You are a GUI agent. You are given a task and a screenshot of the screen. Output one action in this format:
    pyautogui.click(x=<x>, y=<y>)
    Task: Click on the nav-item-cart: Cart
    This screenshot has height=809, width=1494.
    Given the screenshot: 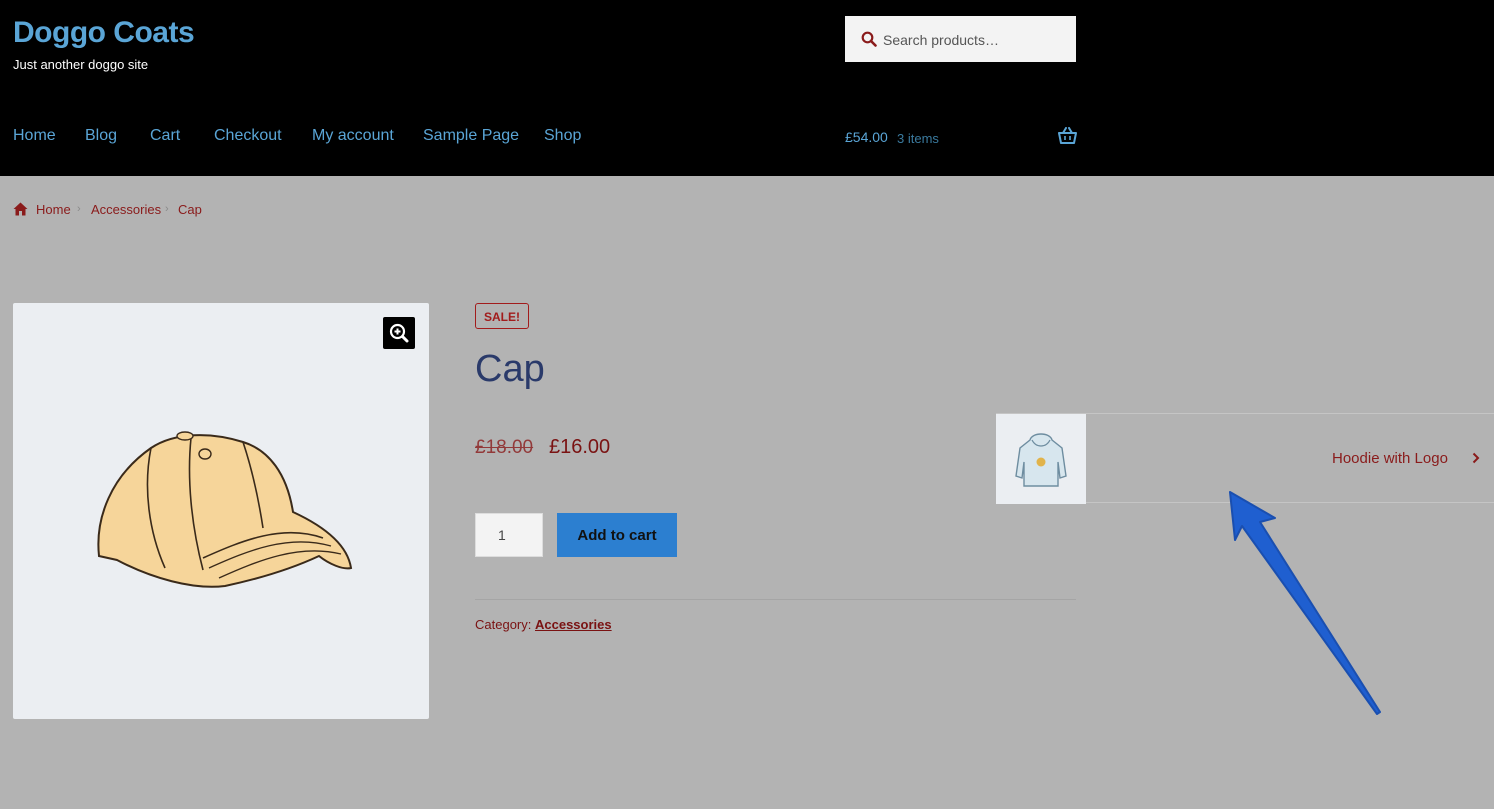 What is the action you would take?
    pyautogui.click(x=165, y=136)
    